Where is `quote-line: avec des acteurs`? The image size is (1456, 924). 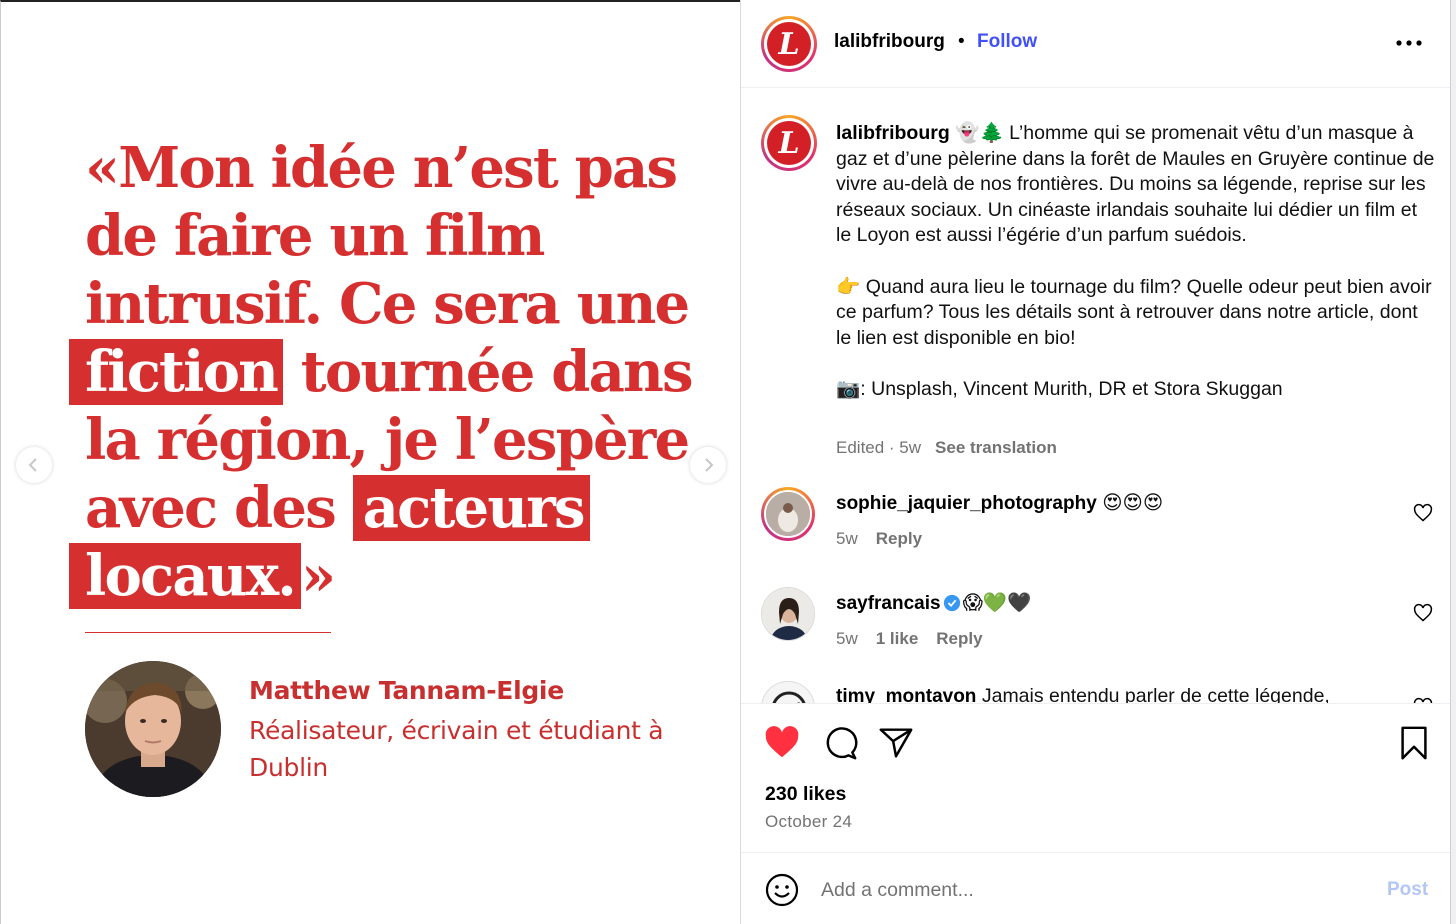
quote-line: avec des acteurs is located at coordinates (395, 508).